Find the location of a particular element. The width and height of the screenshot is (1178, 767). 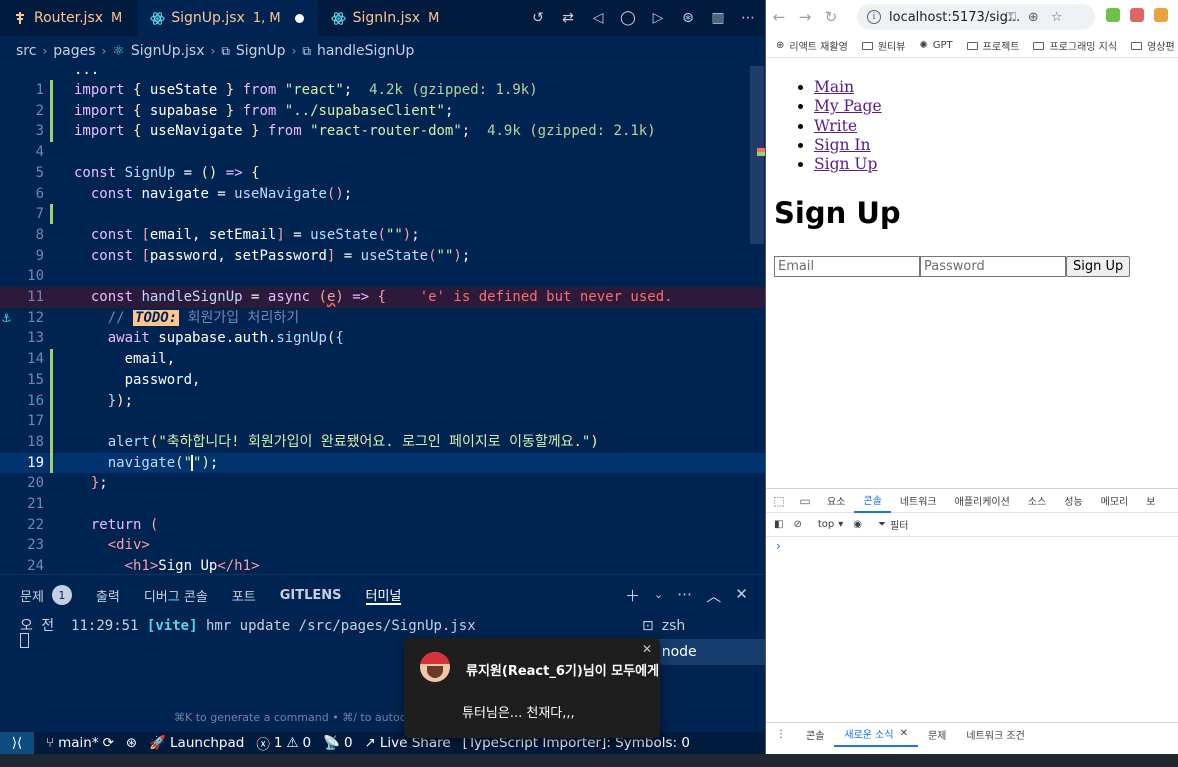

devtools-drawer: ⋮ 콘솔 새로운 소식 ✕ 문제 네트워크 조건 is located at coordinates (972, 734).